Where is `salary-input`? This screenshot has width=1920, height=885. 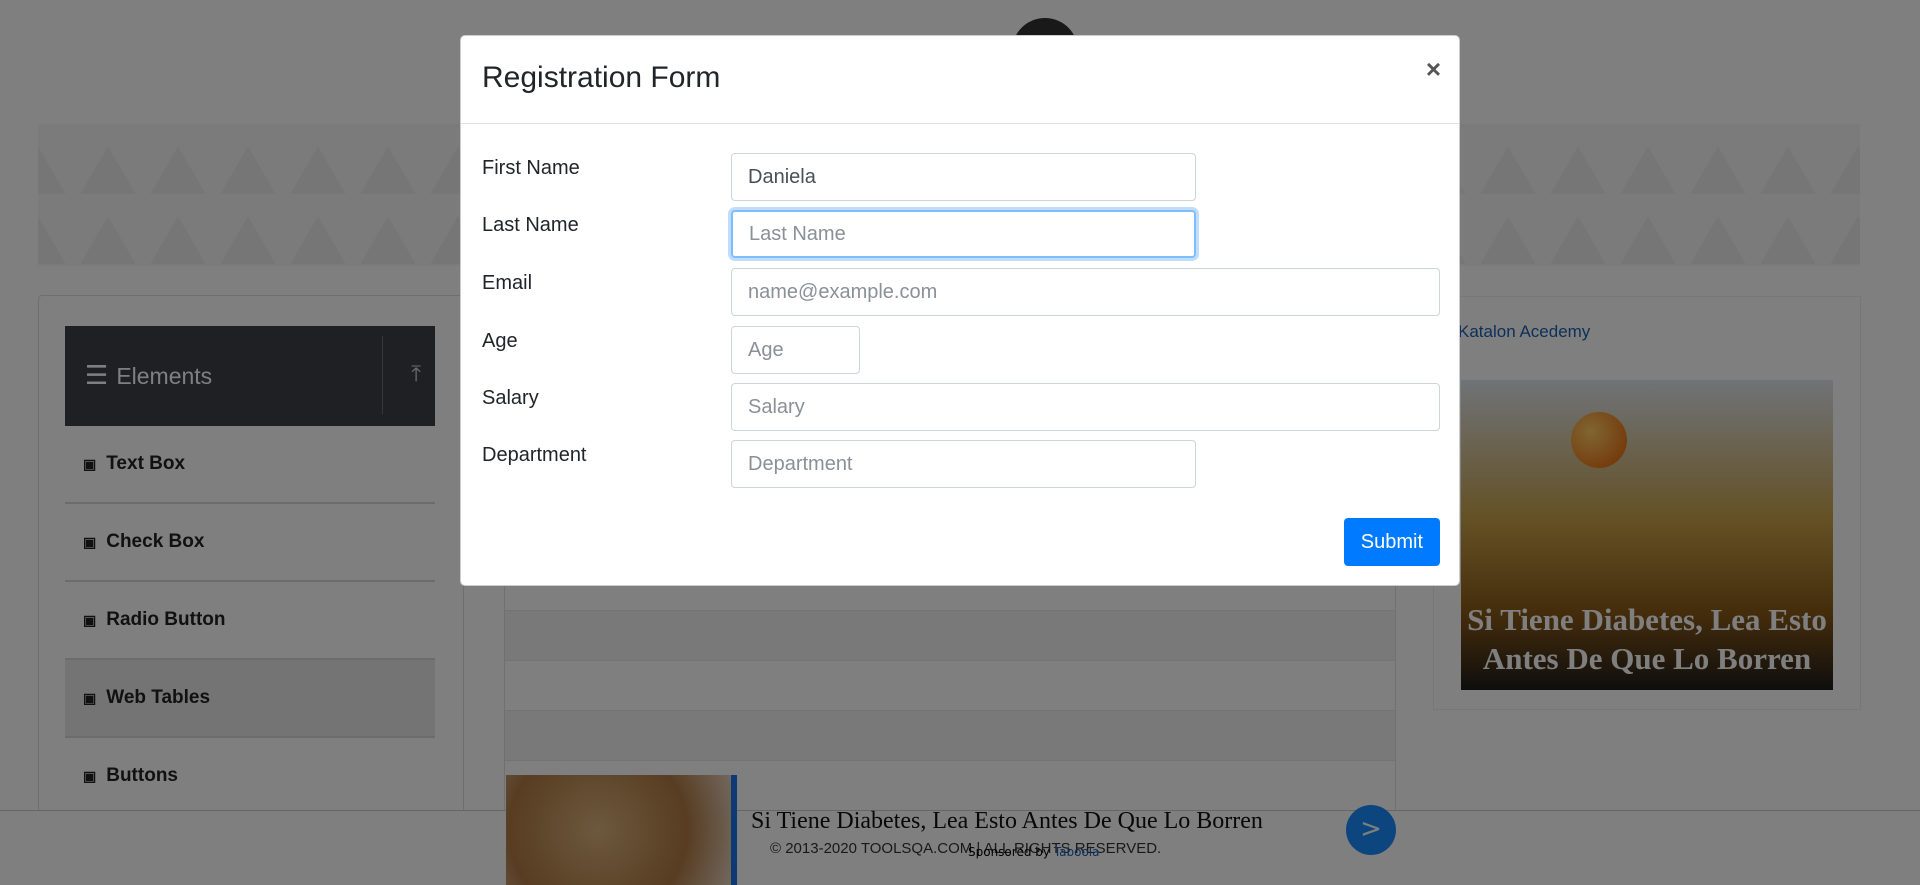
salary-input is located at coordinates (1085, 407).